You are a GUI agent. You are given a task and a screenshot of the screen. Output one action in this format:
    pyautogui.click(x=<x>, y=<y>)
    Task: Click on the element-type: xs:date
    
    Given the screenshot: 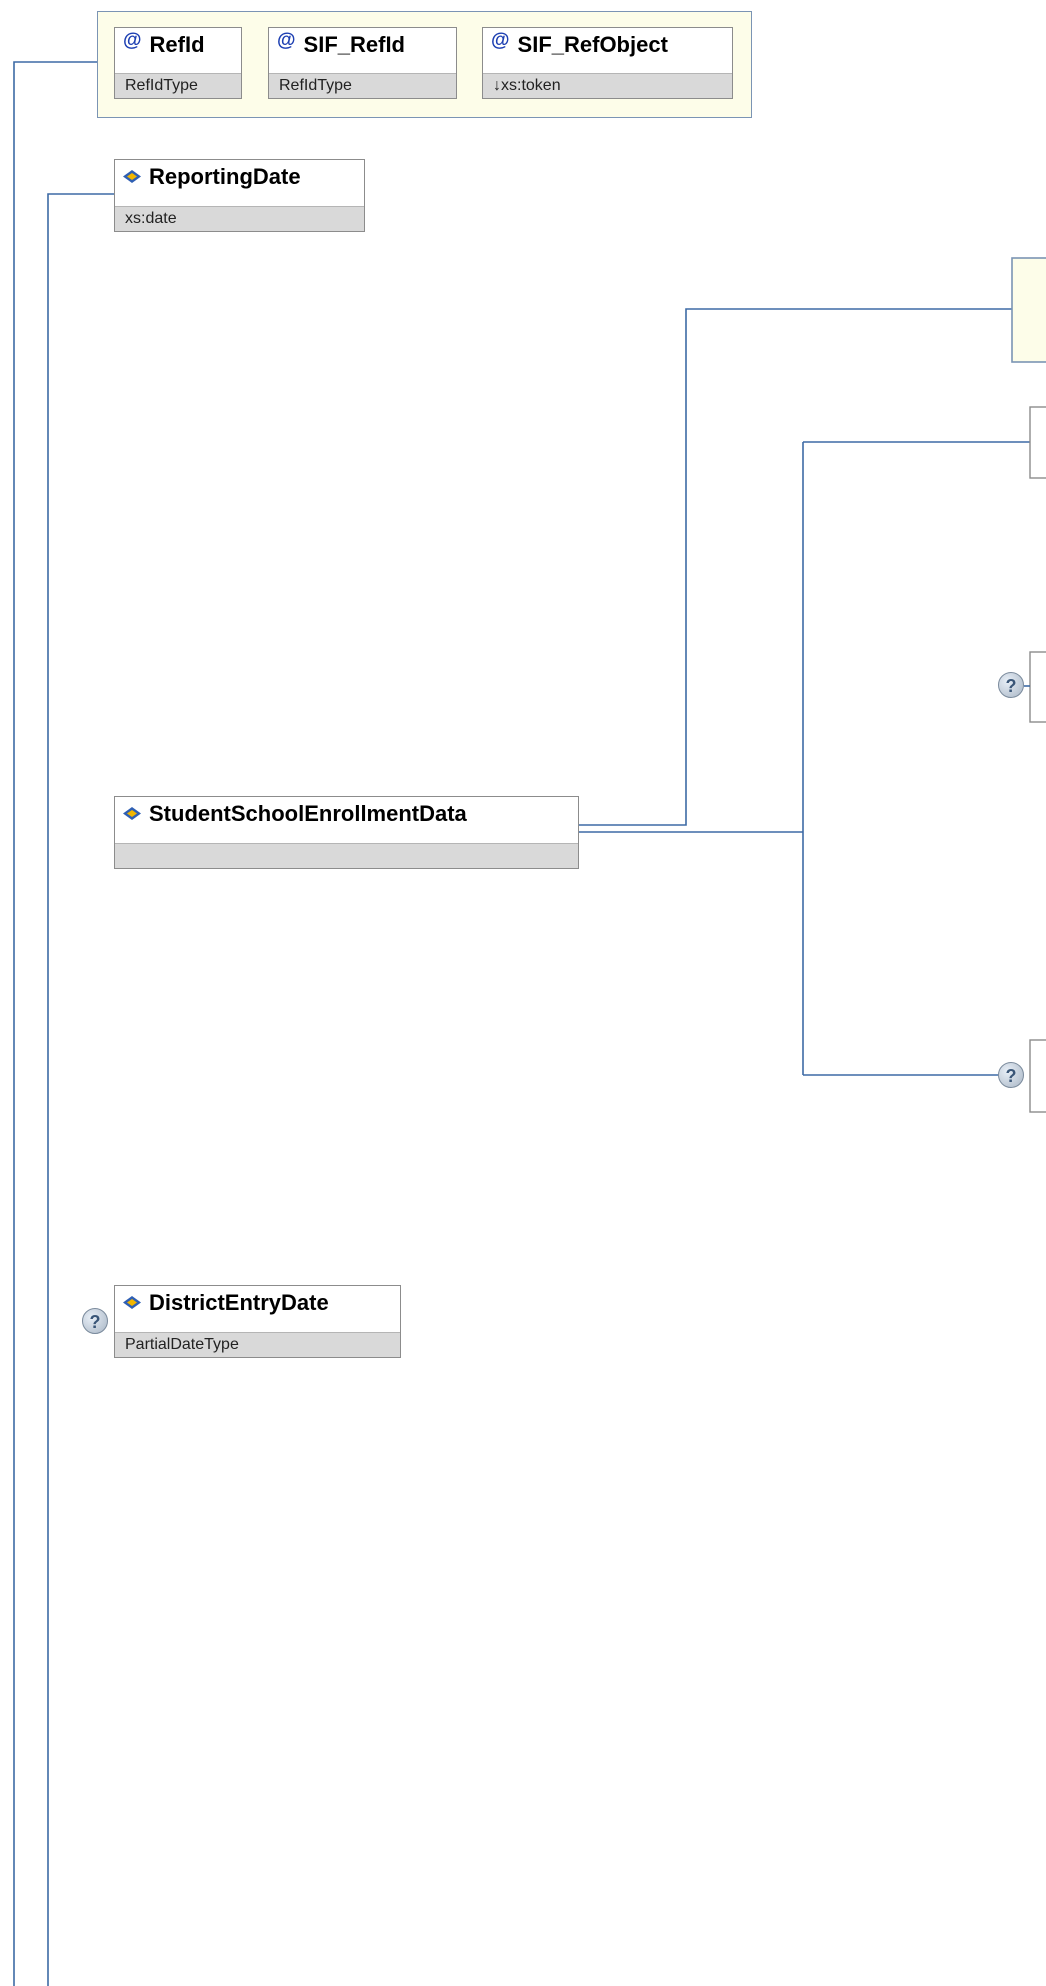 What is the action you would take?
    pyautogui.click(x=239, y=218)
    